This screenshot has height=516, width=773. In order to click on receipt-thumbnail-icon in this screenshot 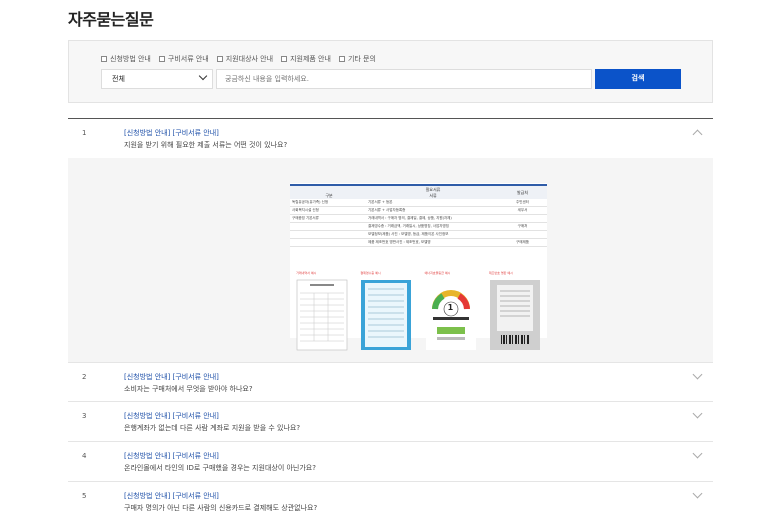, I will do `click(386, 315)`.